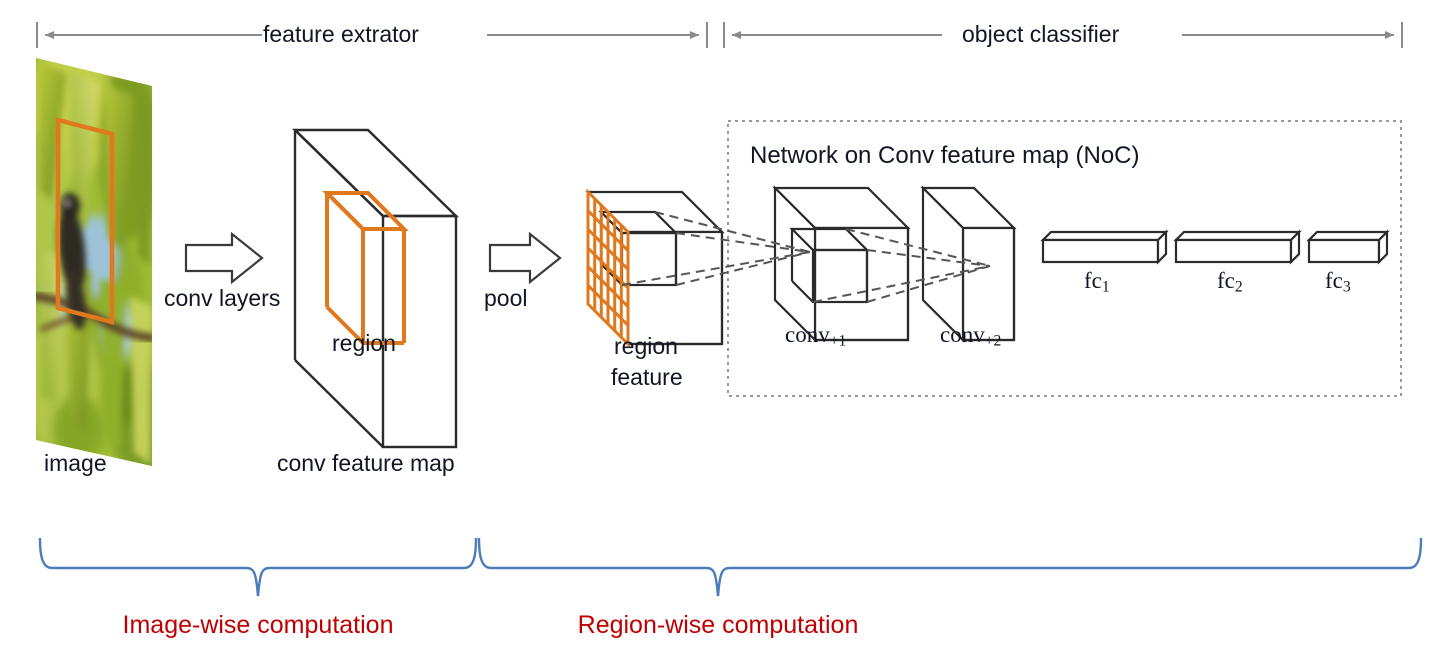  Describe the element at coordinates (950, 567) in the screenshot. I see `brace-region-wise` at that location.